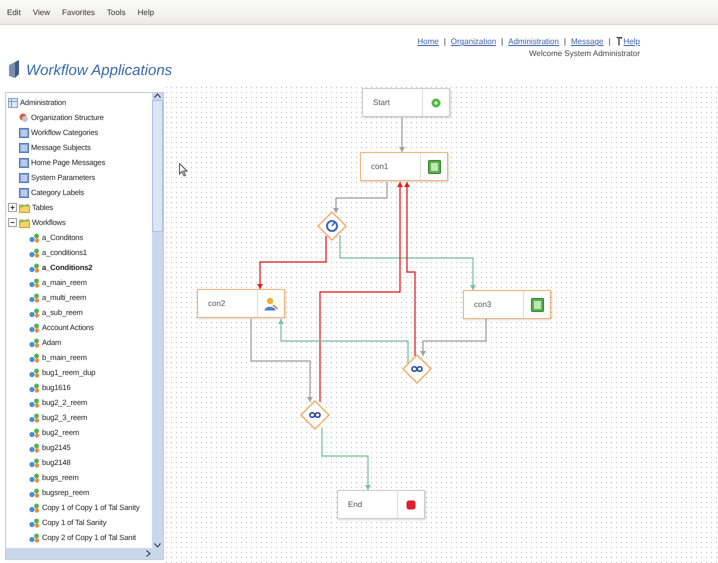 The width and height of the screenshot is (718, 563). Describe the element at coordinates (157, 545) in the screenshot. I see `scroll-down-icon` at that location.